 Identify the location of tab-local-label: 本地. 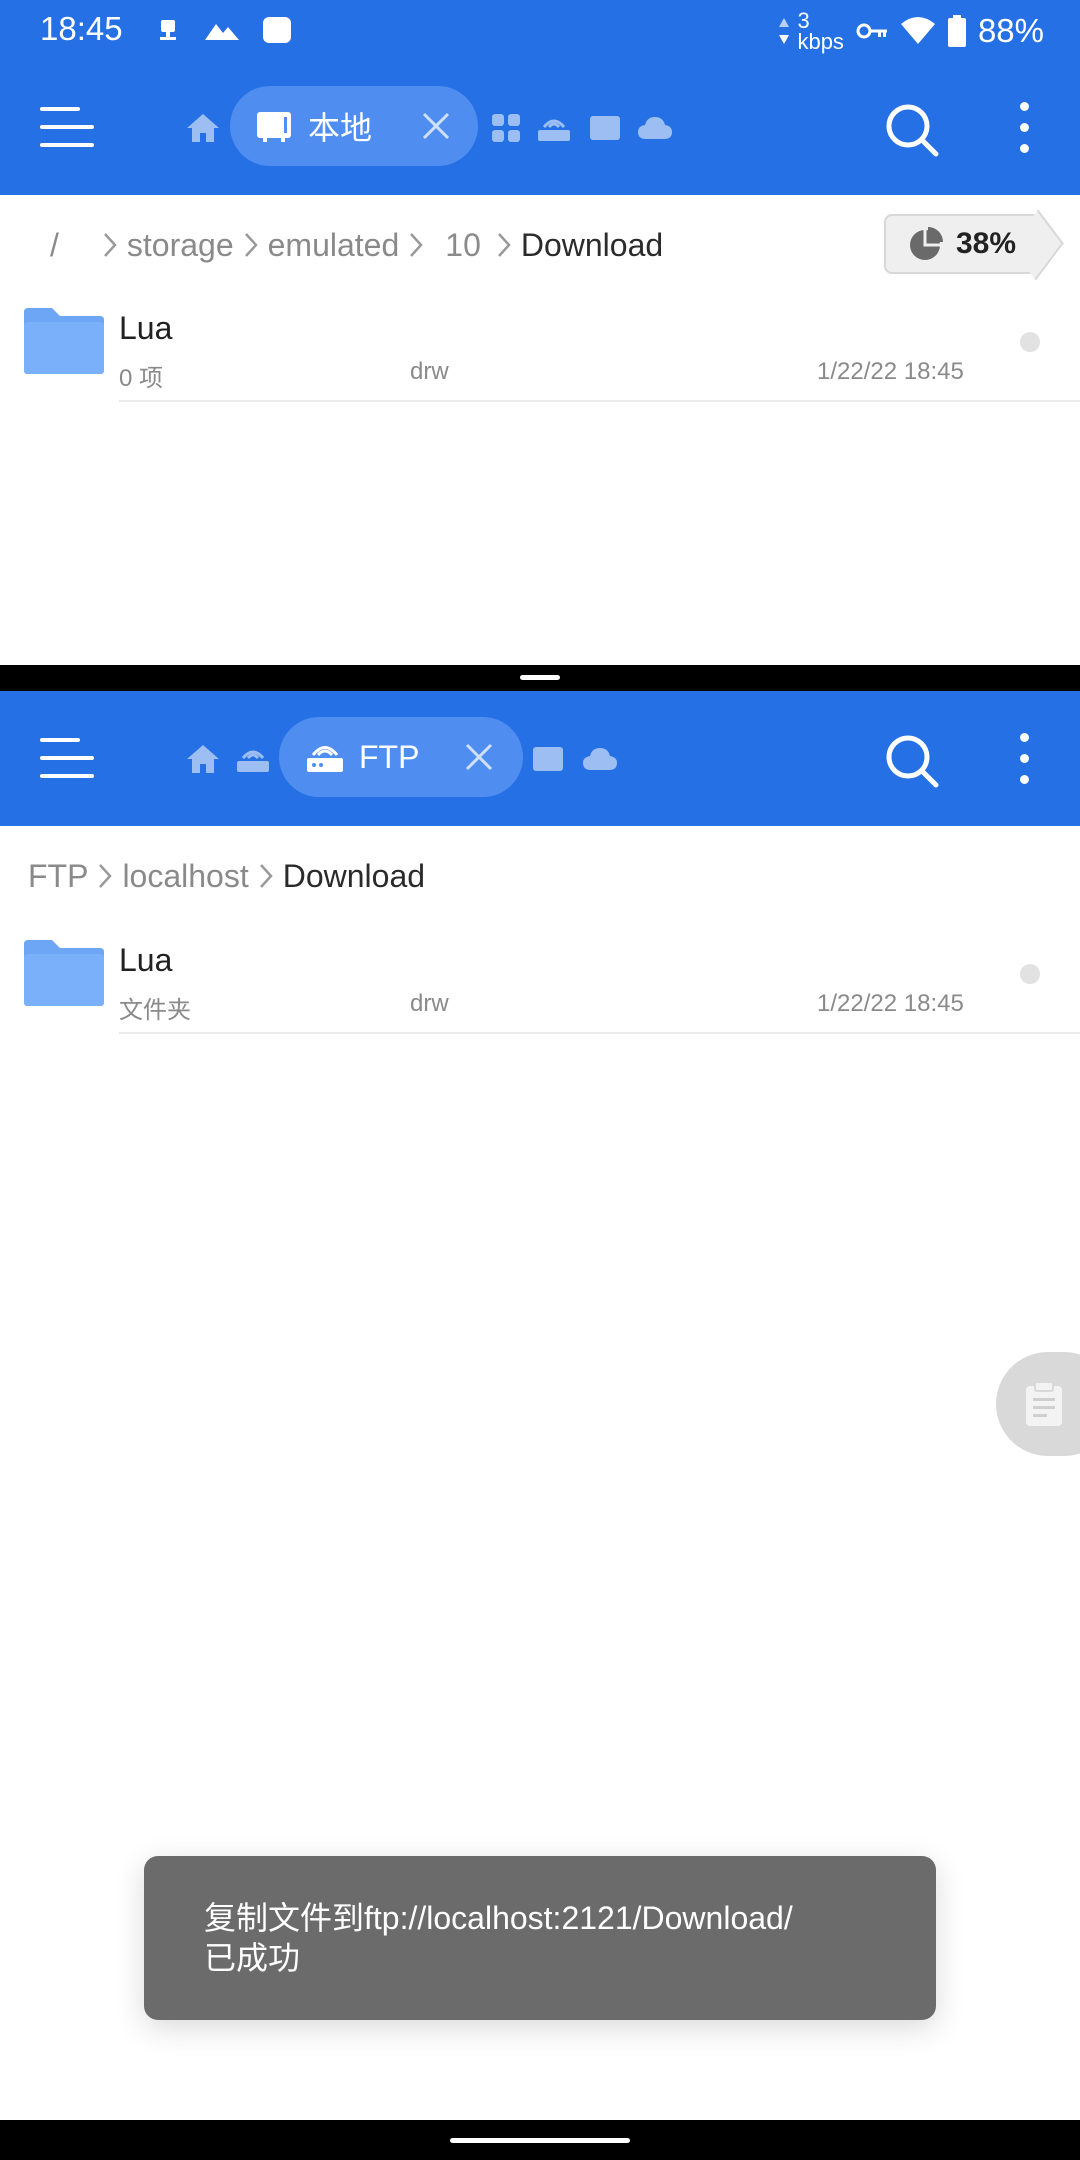
(340, 128).